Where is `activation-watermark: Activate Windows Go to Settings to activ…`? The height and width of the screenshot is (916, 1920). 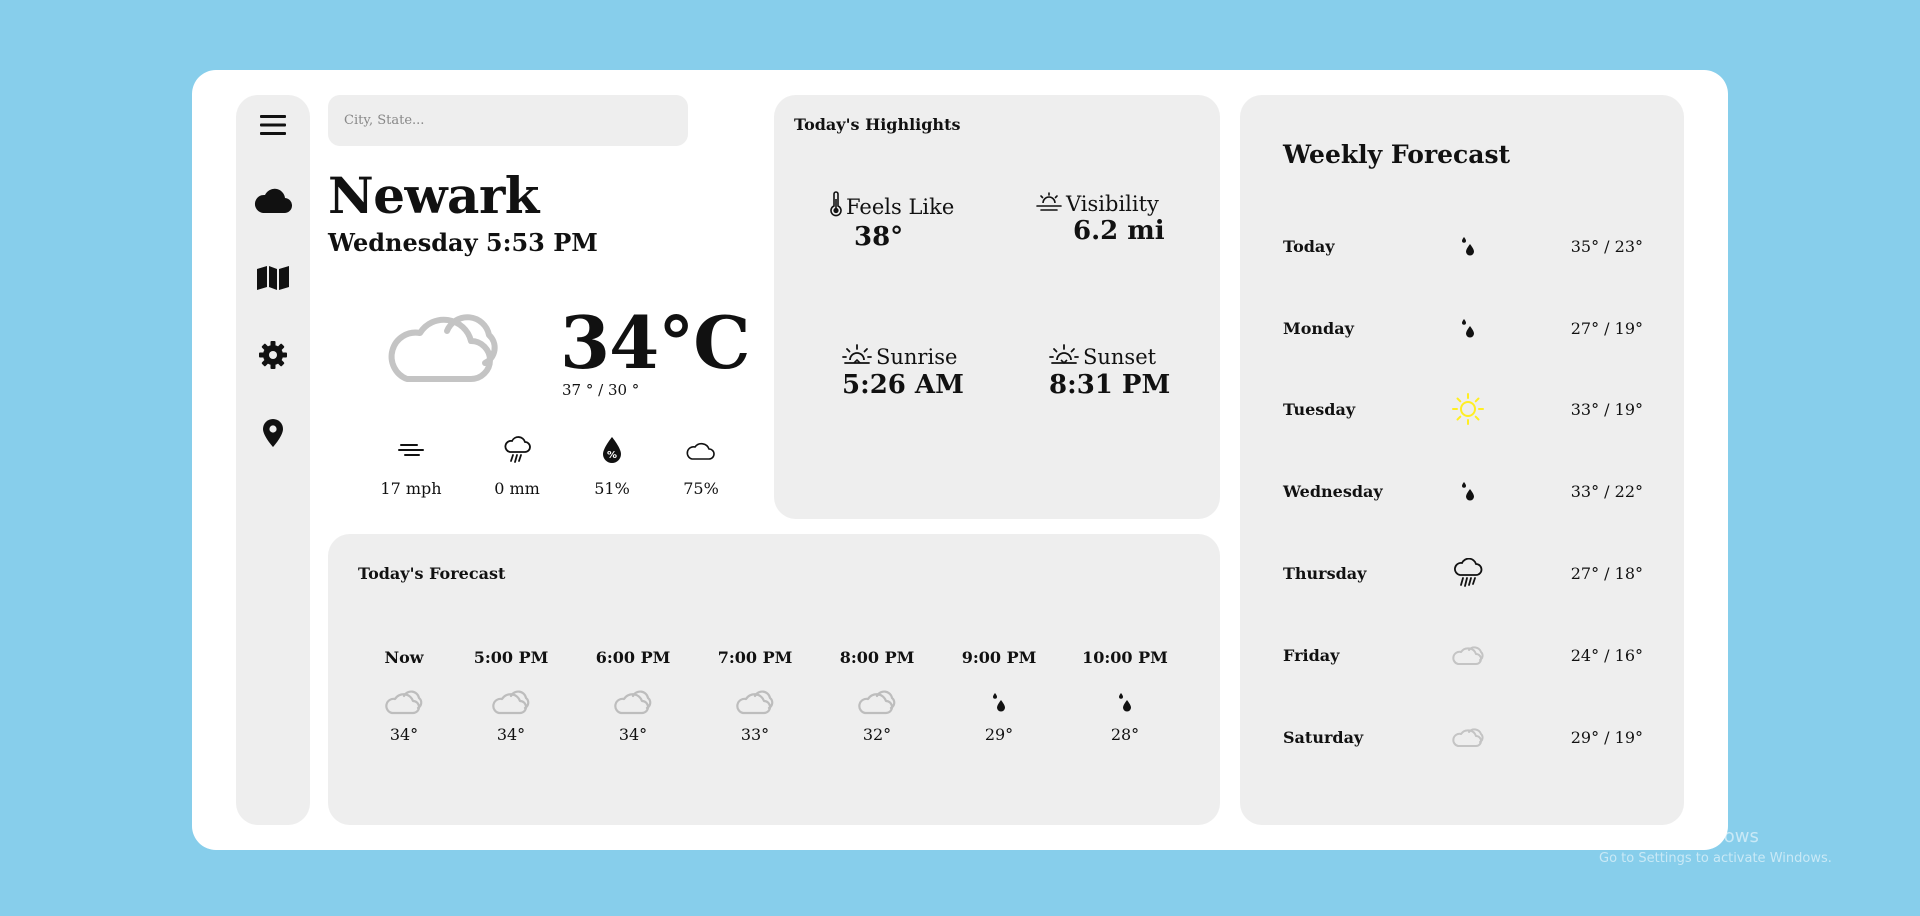 activation-watermark: Activate Windows Go to Settings to activ… is located at coordinates (1715, 846).